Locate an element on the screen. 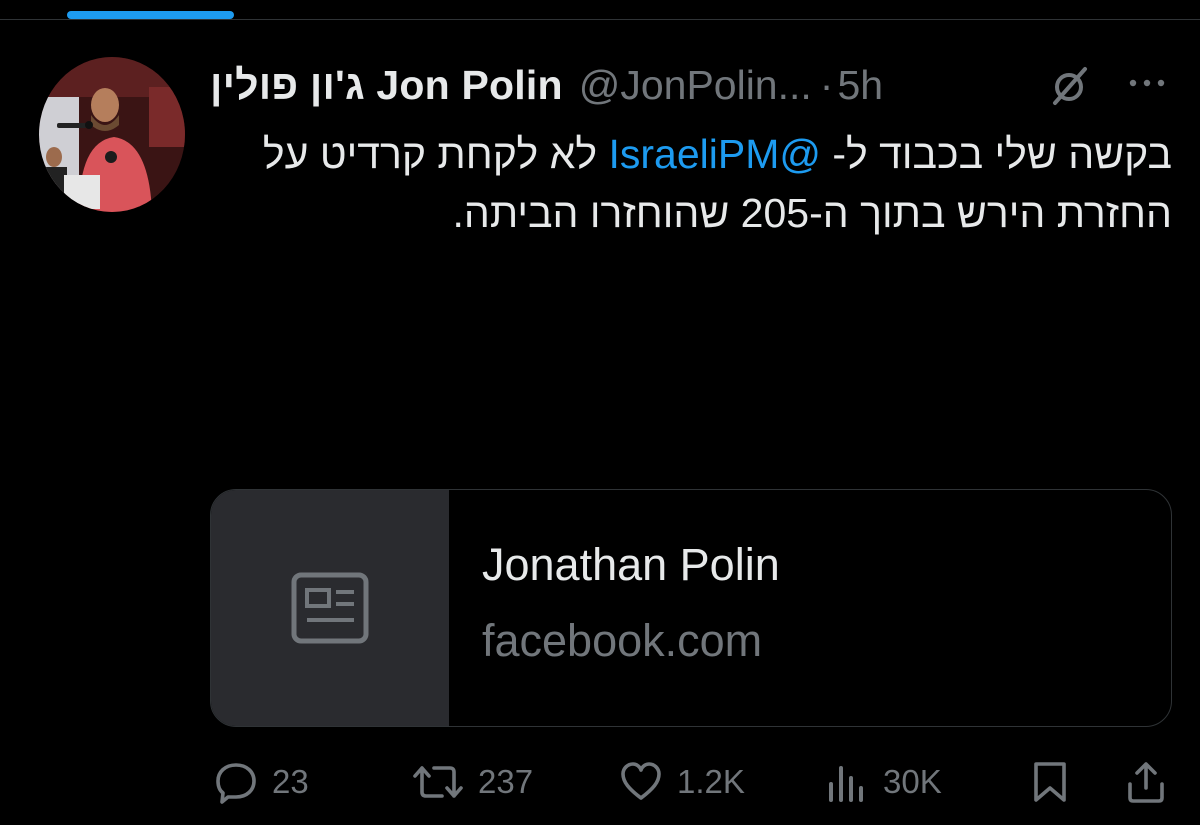 This screenshot has height=825, width=1200. card-title: Jonathan Polin is located at coordinates (631, 564).